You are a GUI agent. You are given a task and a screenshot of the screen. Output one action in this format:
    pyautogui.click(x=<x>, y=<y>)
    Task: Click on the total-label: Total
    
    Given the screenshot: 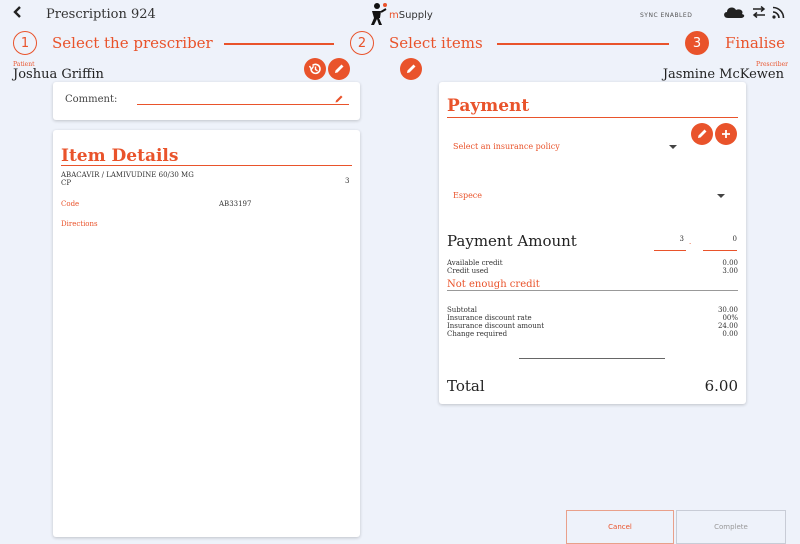 What is the action you would take?
    pyautogui.click(x=466, y=386)
    